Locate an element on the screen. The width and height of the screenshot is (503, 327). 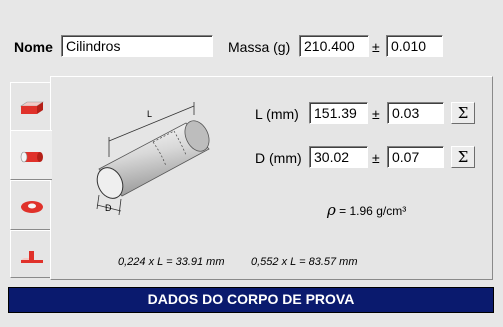
D-tolerance-input: 0.07 is located at coordinates (415, 157).